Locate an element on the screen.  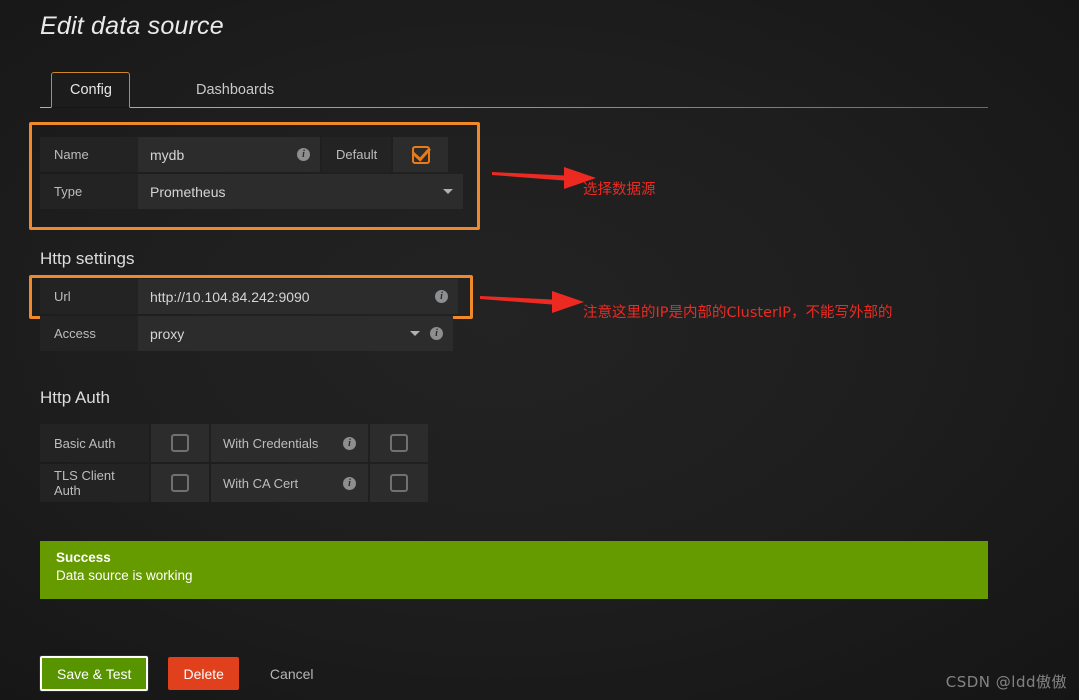
default-label: Default is located at coordinates (357, 154).